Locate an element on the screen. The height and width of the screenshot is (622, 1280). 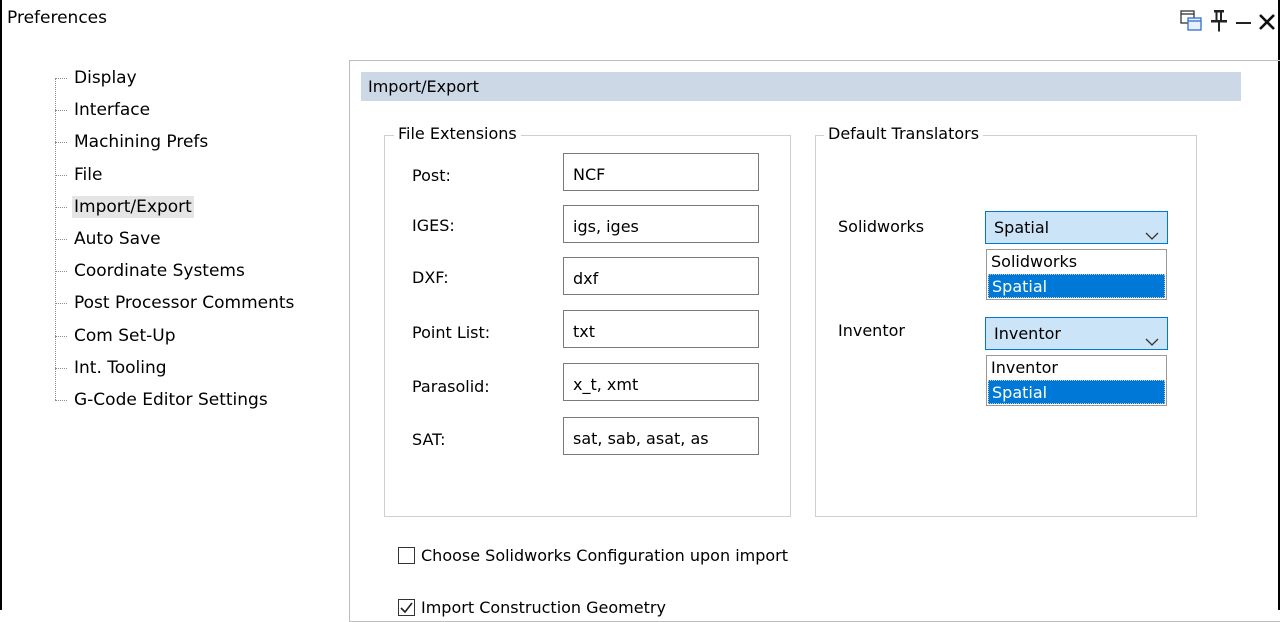
default-translators-title: Default Translators is located at coordinates (904, 134).